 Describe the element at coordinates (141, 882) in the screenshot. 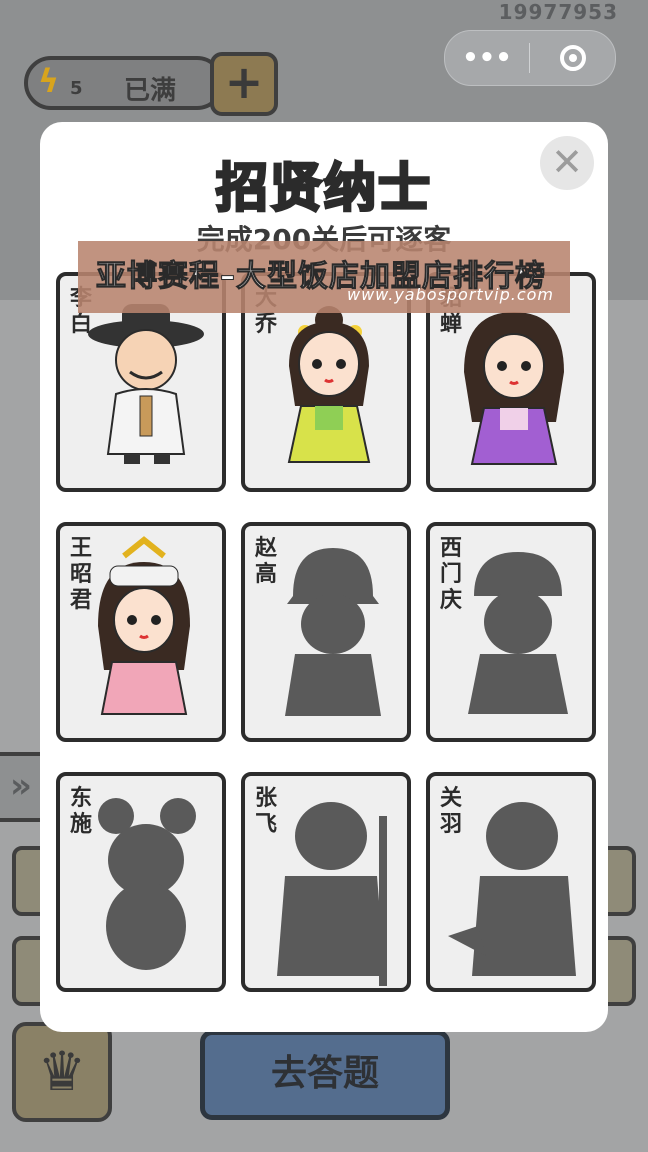

I see `character-card-dongshi: 东施` at that location.